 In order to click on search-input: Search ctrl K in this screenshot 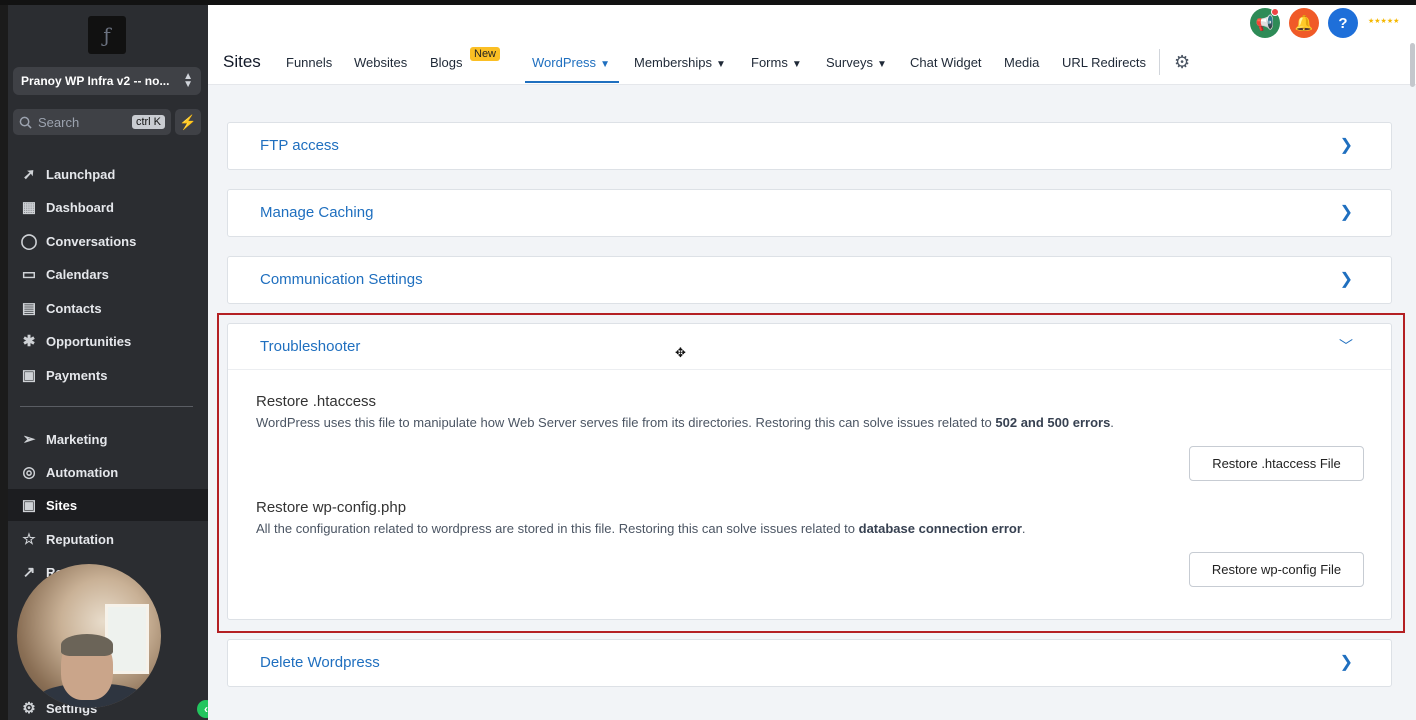, I will do `click(92, 122)`.